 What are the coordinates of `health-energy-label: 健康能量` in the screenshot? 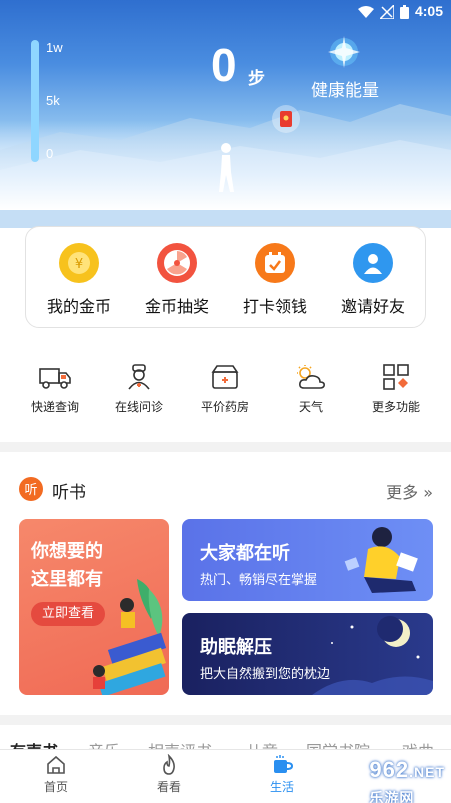 It's located at (345, 88).